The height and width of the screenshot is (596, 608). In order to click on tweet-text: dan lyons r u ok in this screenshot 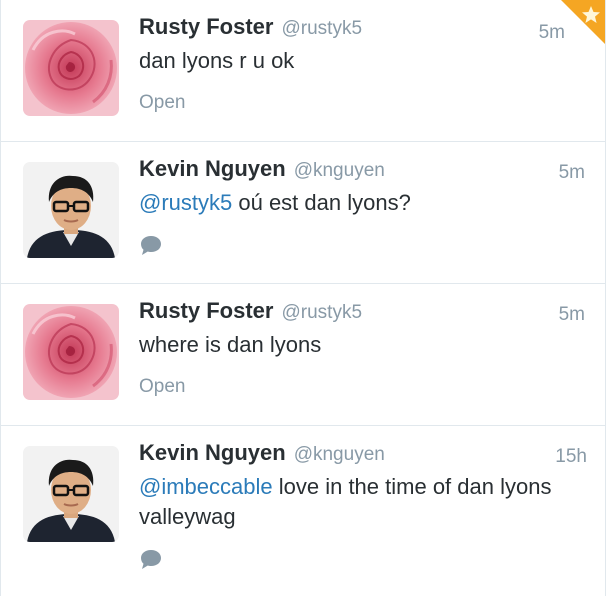, I will do `click(362, 61)`.